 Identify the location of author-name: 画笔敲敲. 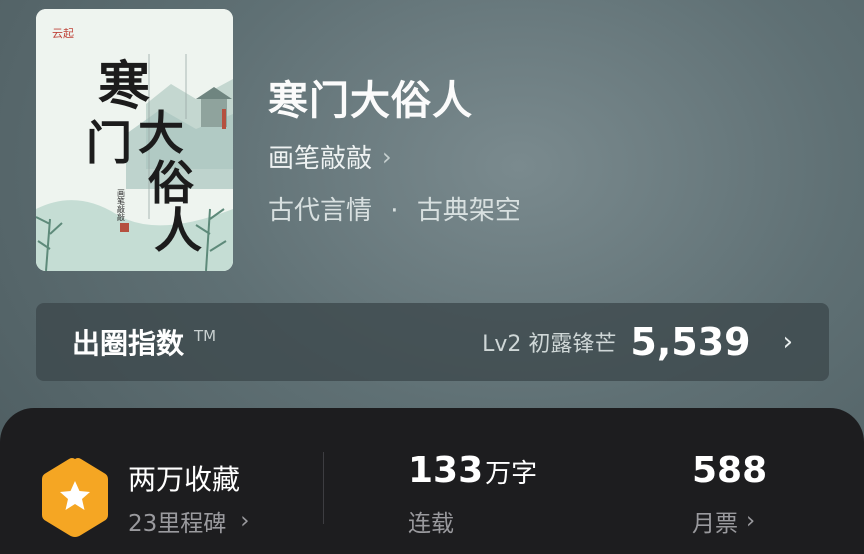
(320, 159).